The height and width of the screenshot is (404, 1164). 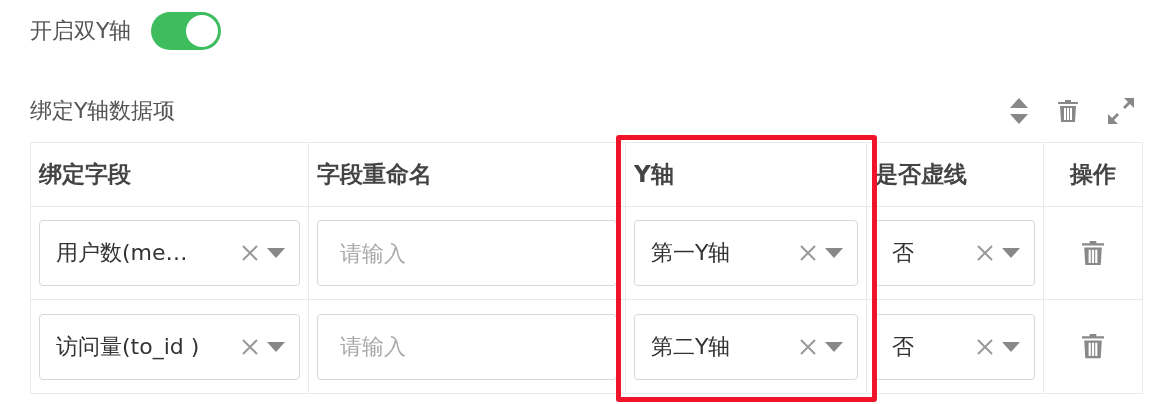 I want to click on column-header: 操作, so click(x=1093, y=175).